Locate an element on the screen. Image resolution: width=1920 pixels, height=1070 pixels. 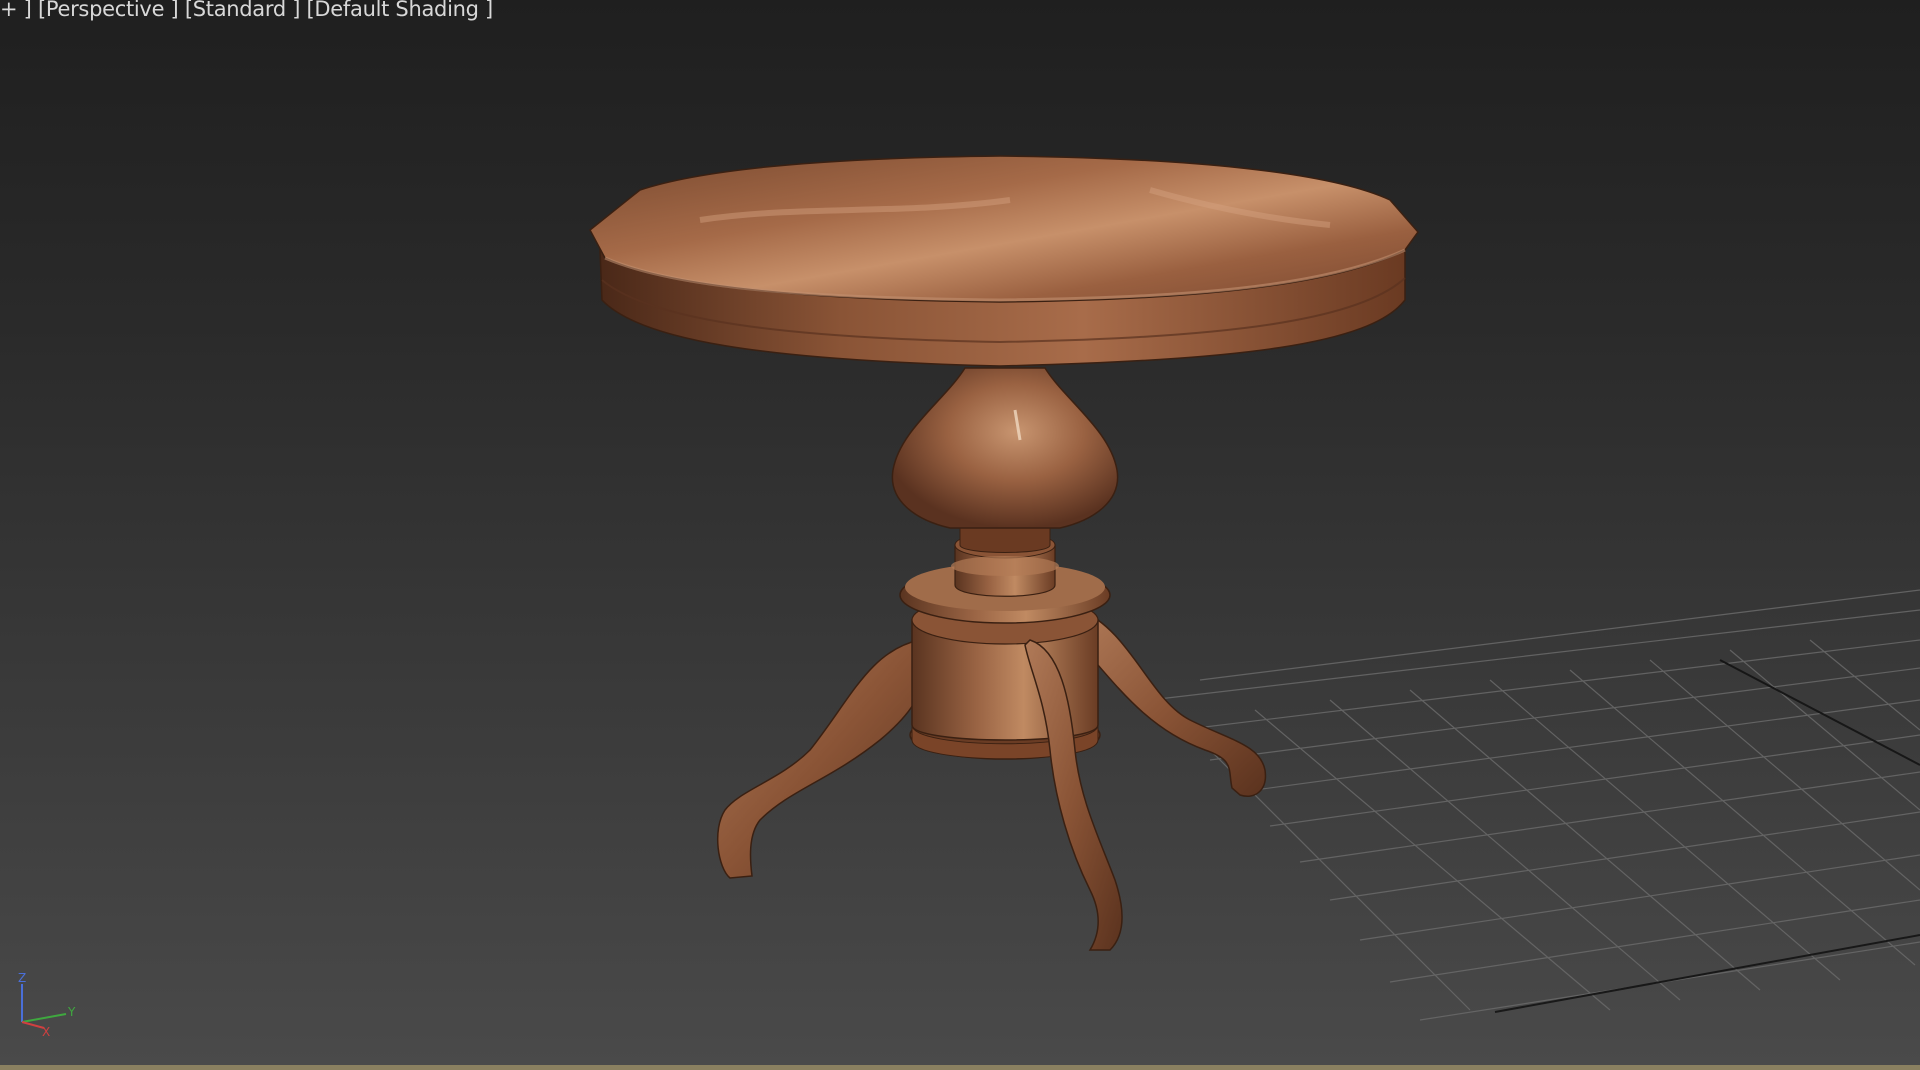
viewport-view-label: [Perspective ] is located at coordinates (108, 10).